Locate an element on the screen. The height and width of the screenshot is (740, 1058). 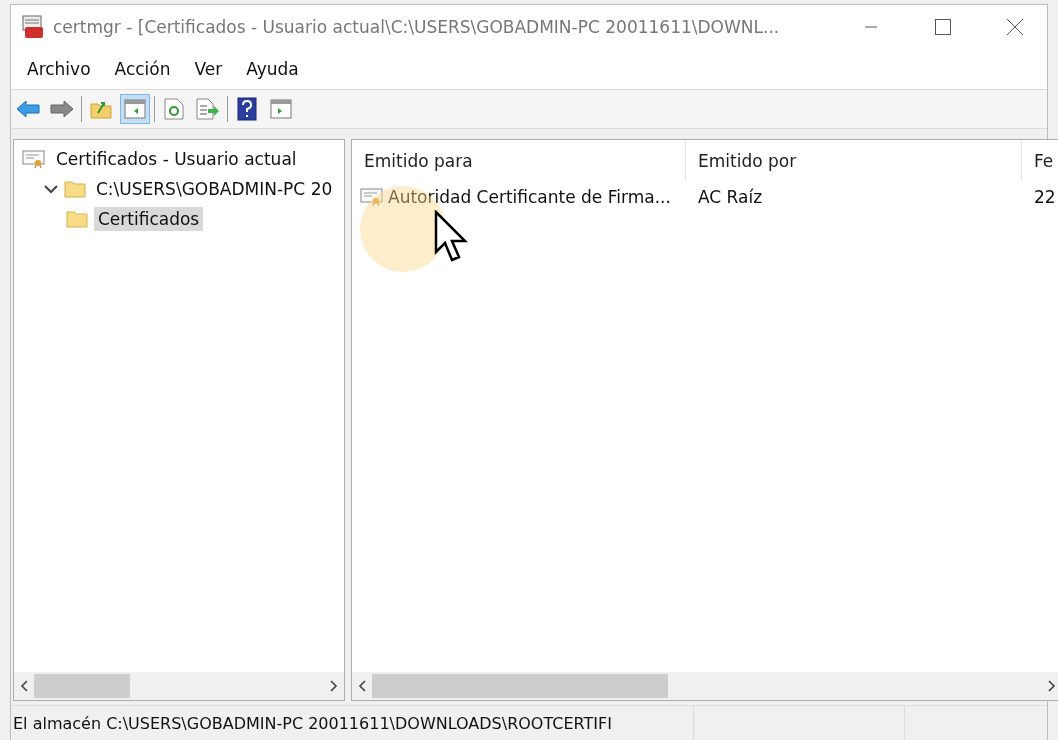
maximize-icon is located at coordinates (943, 27).